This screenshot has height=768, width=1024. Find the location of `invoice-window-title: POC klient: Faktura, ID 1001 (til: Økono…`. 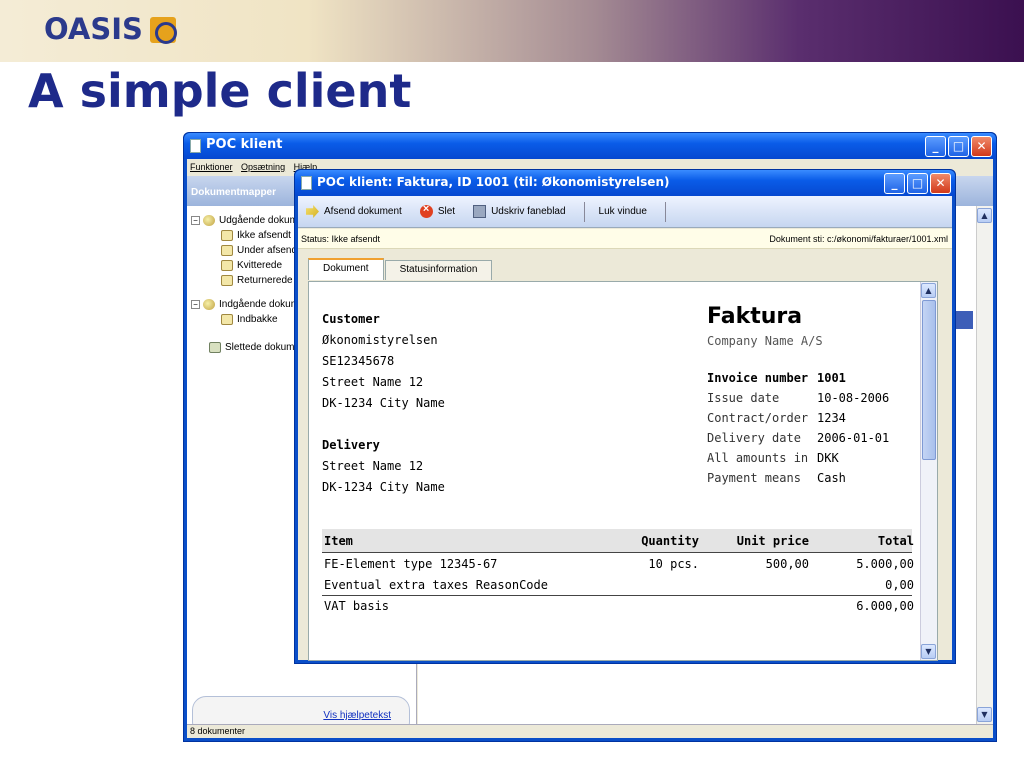

invoice-window-title: POC klient: Faktura, ID 1001 (til: Økono… is located at coordinates (493, 182).